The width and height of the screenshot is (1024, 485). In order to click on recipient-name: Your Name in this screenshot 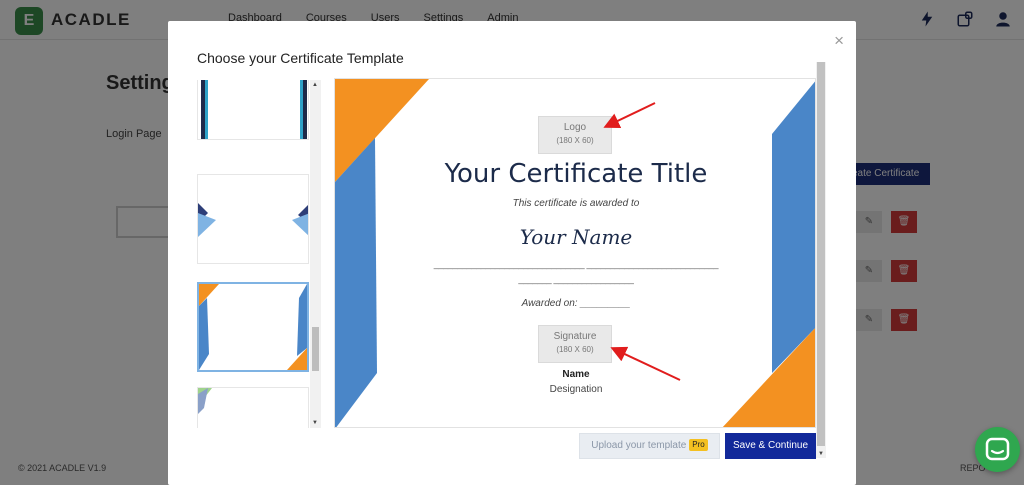, I will do `click(576, 237)`.